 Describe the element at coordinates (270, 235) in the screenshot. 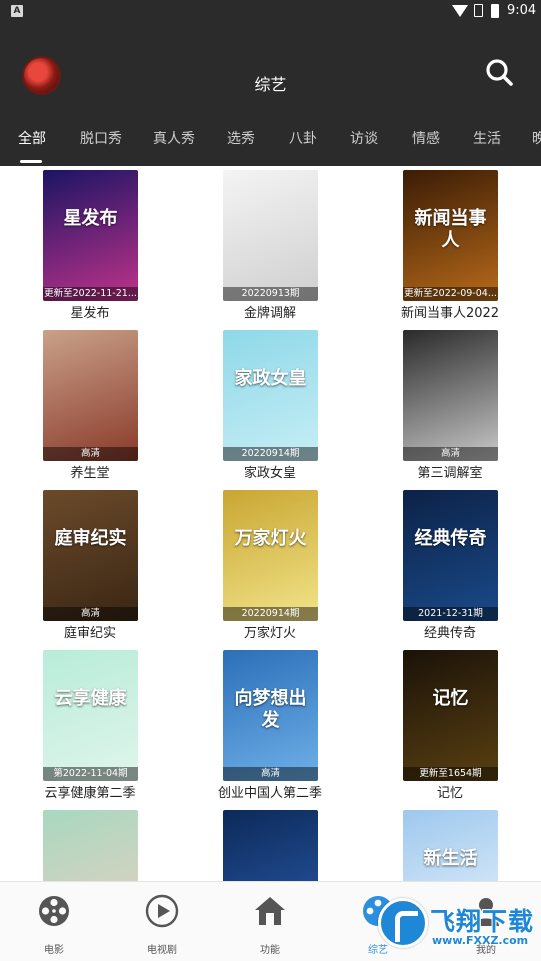

I see `program-poster: 20220913期` at that location.